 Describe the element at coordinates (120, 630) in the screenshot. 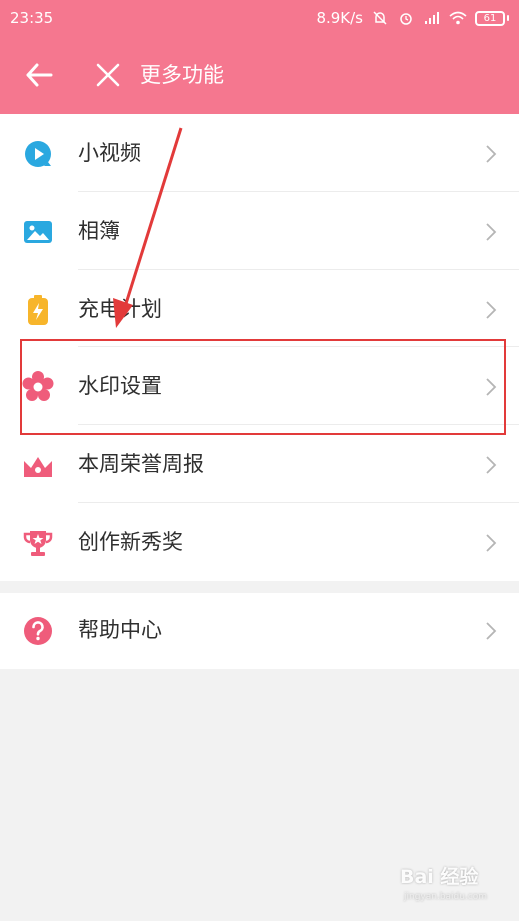

I see `menu-item-label: 帮助中心` at that location.